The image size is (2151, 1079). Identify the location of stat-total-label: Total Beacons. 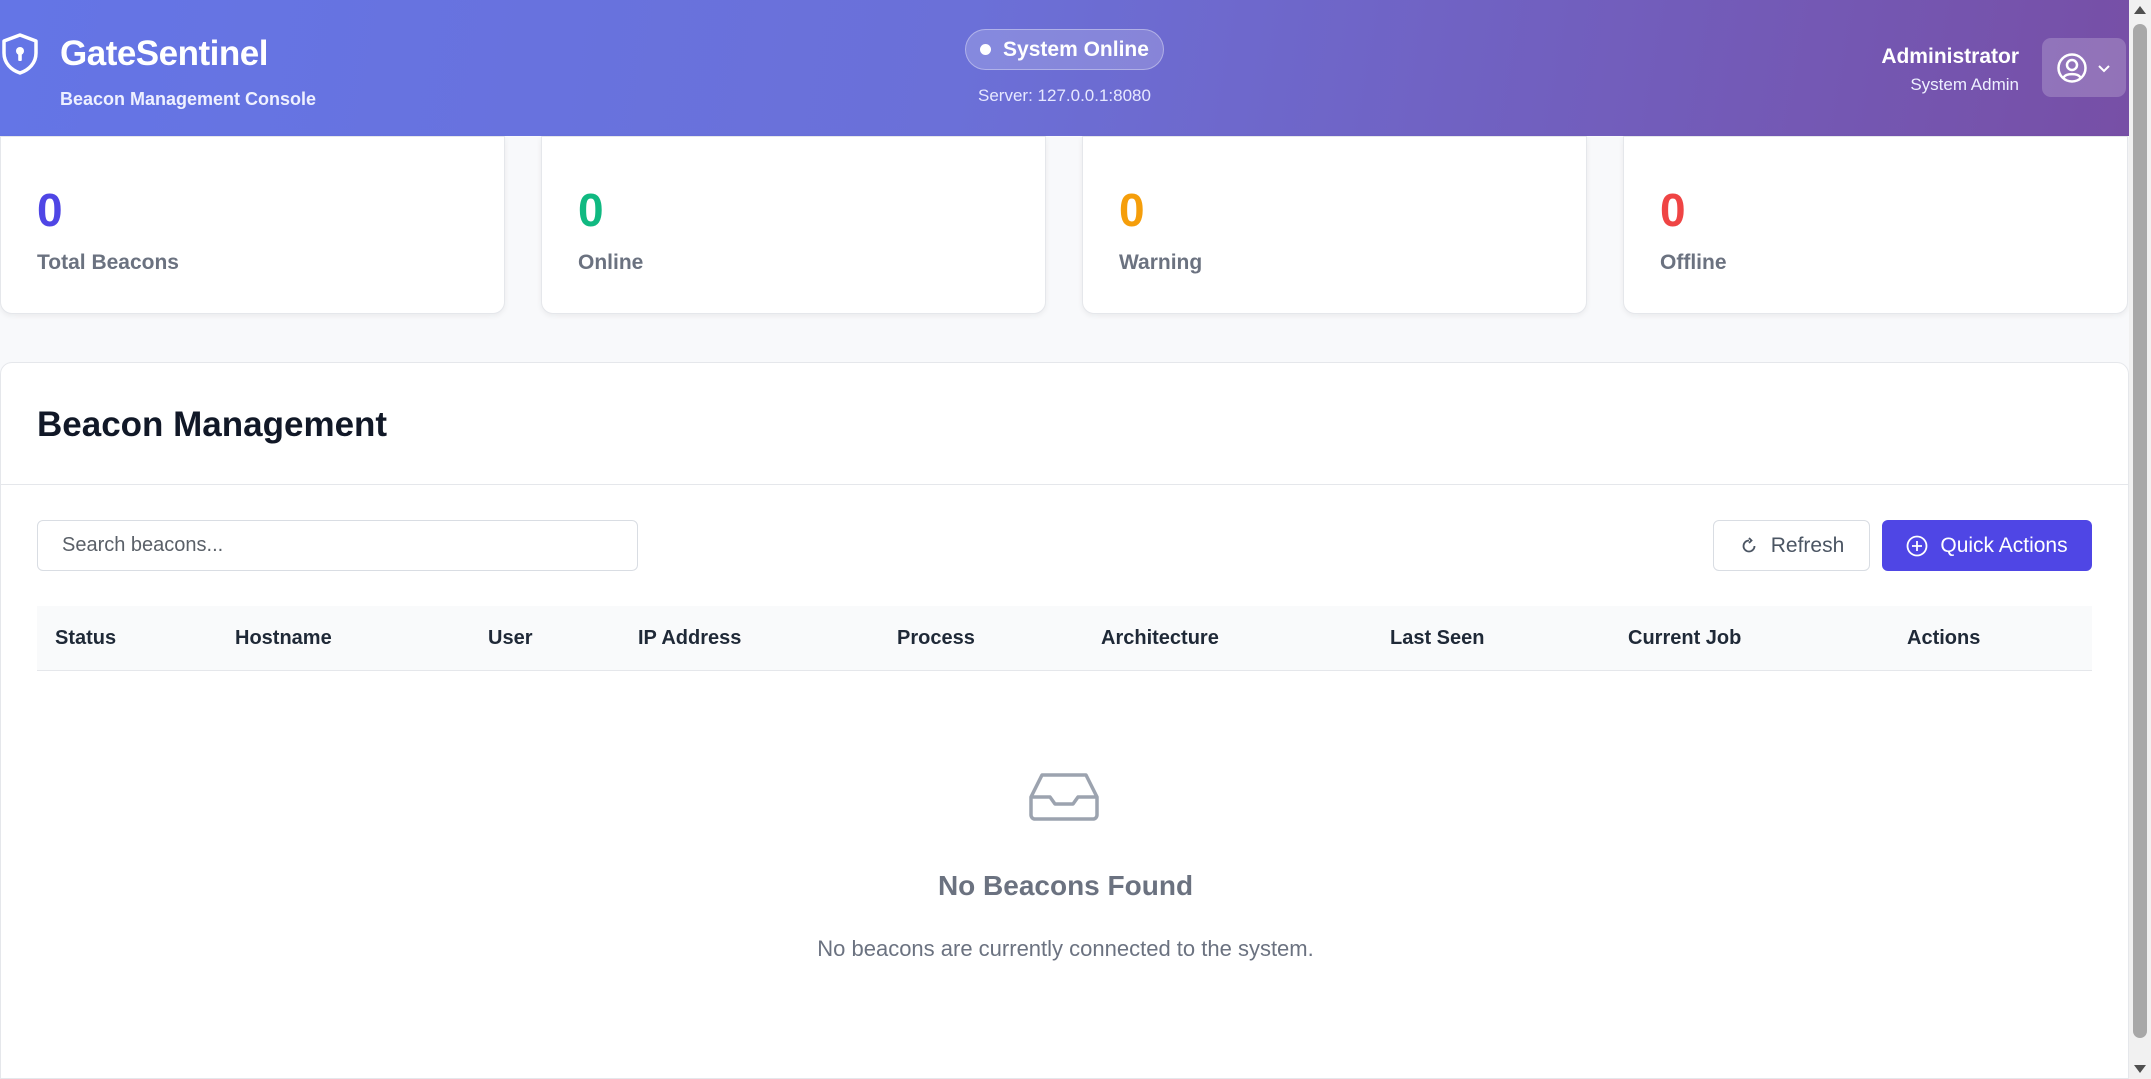
(108, 262).